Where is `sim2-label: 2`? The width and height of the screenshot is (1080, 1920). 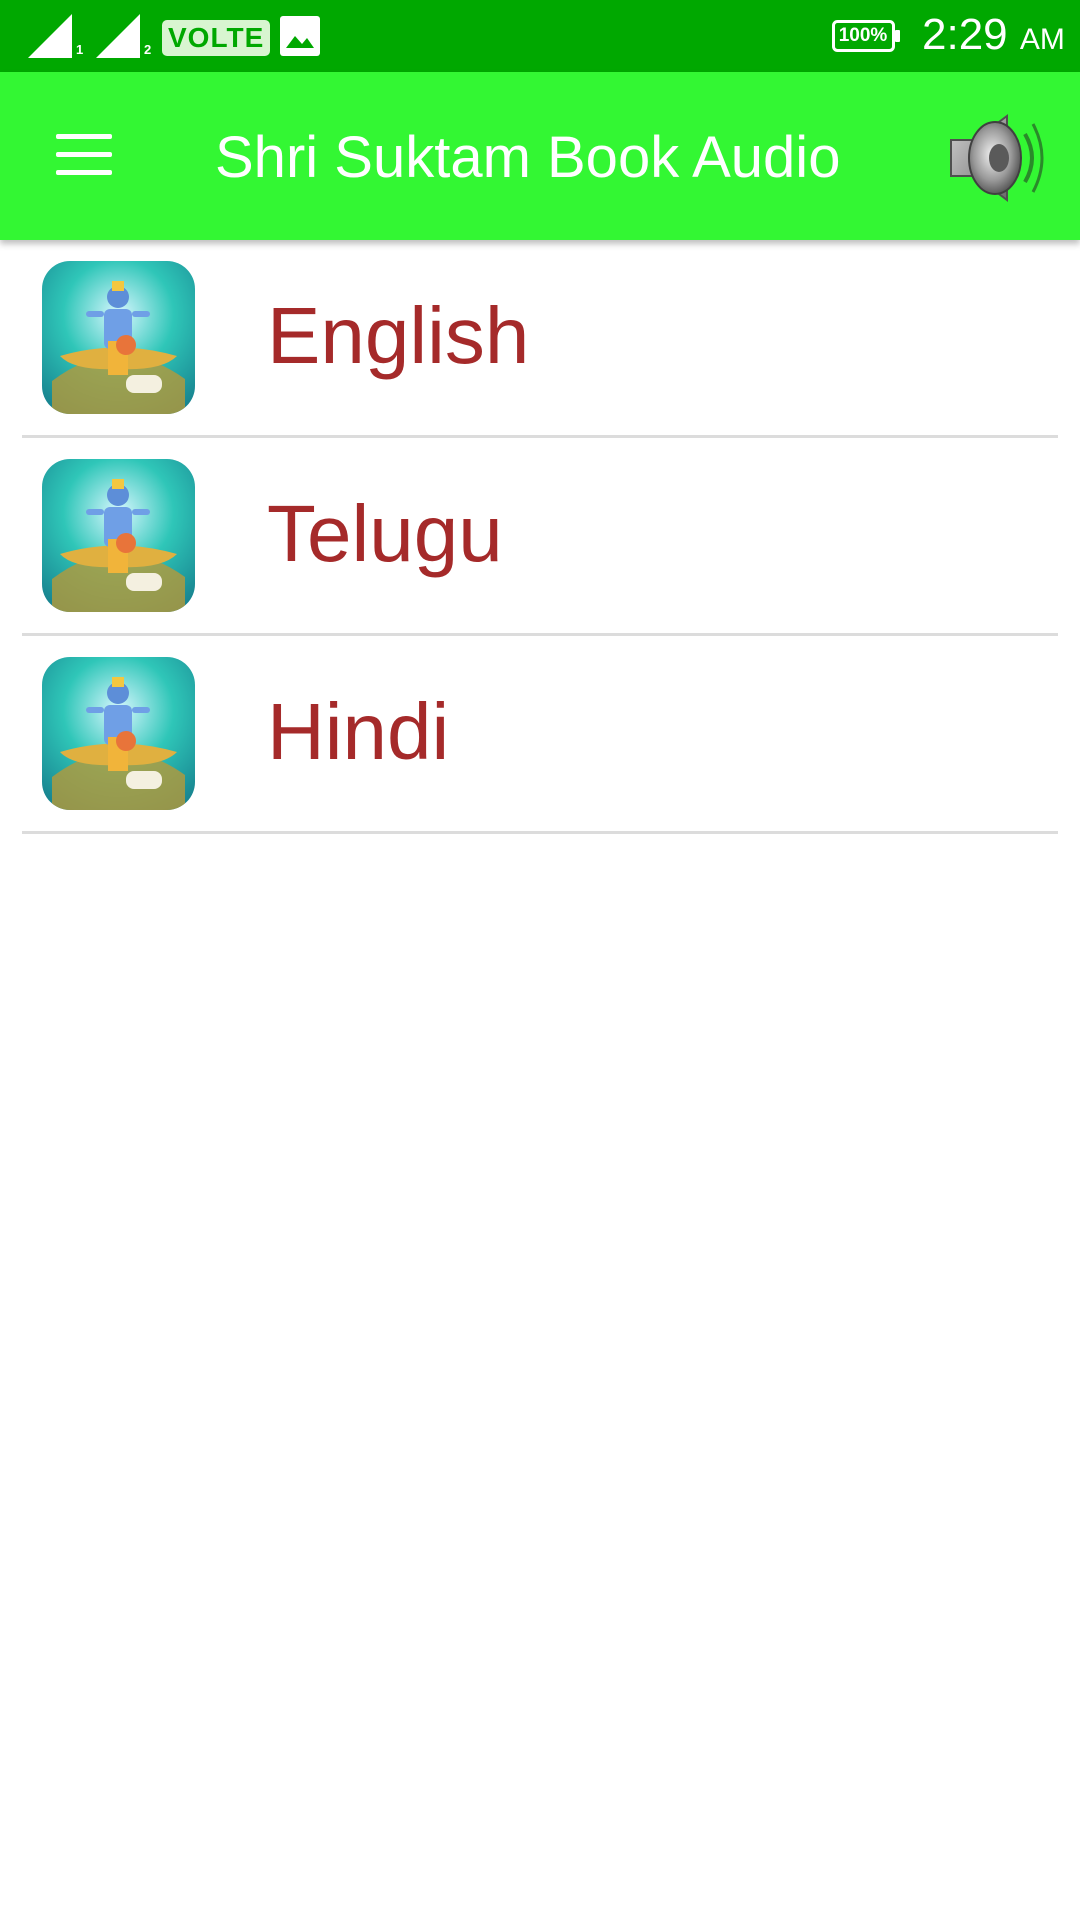 sim2-label: 2 is located at coordinates (148, 49).